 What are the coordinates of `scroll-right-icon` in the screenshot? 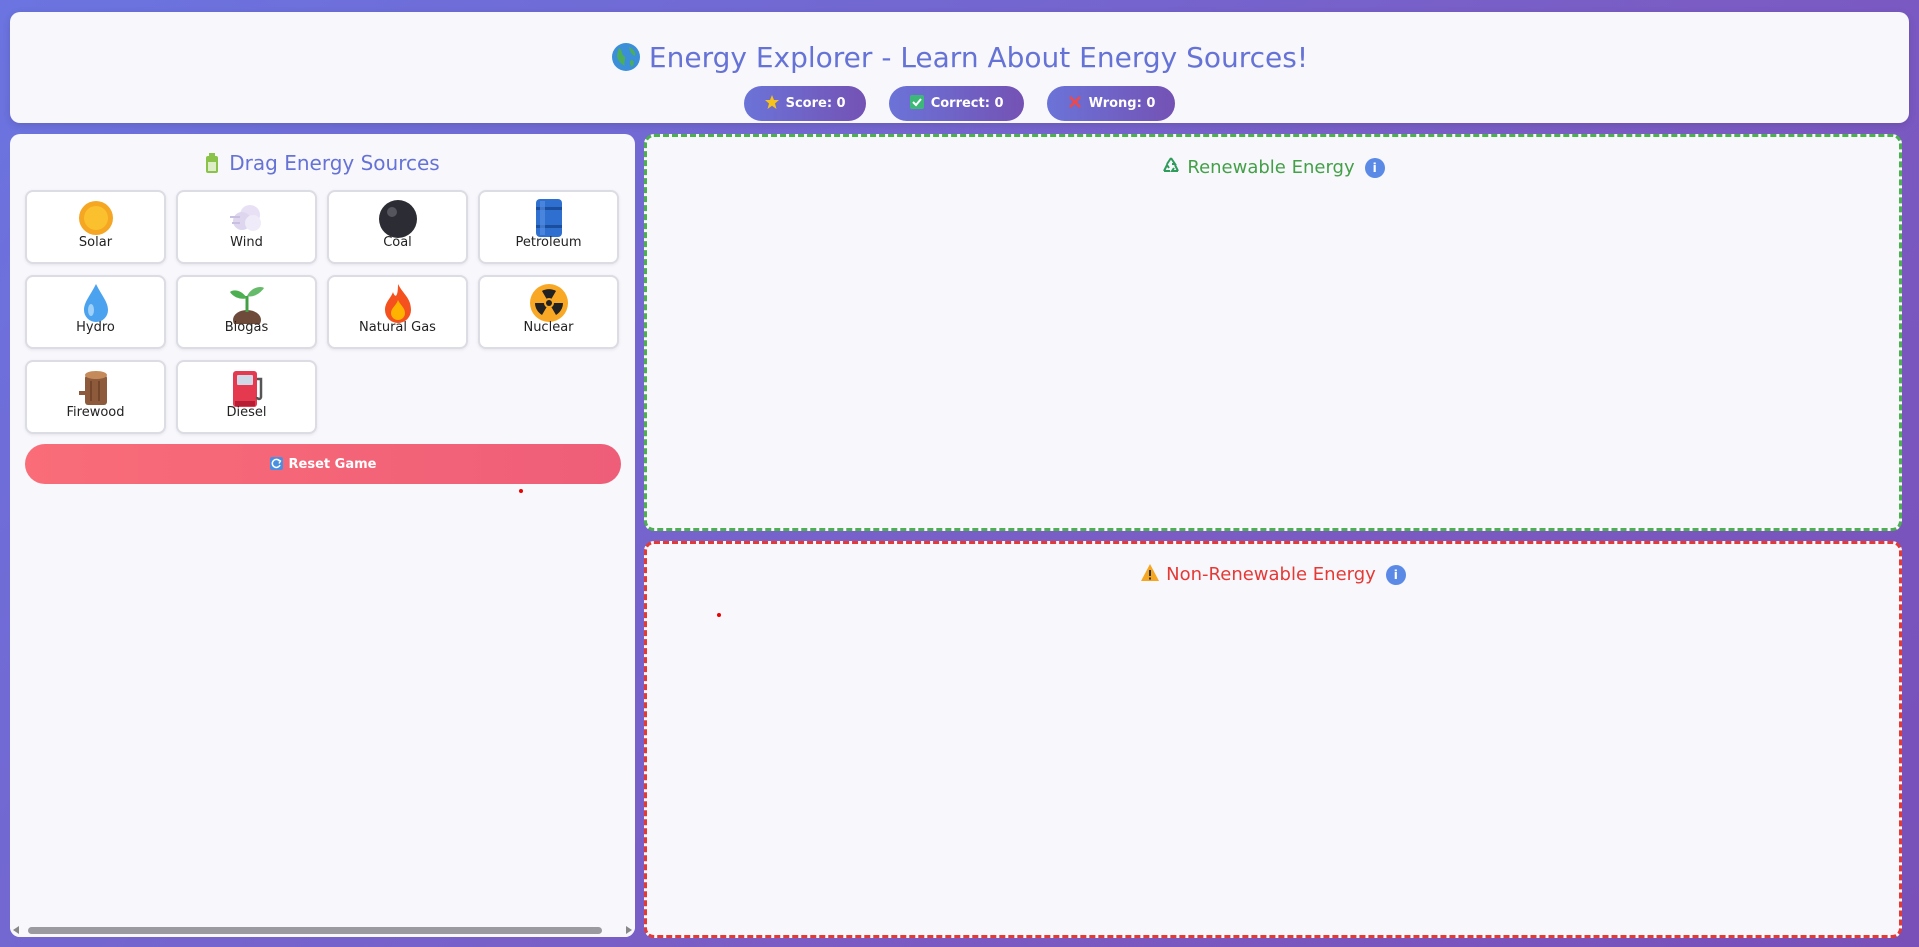 It's located at (629, 930).